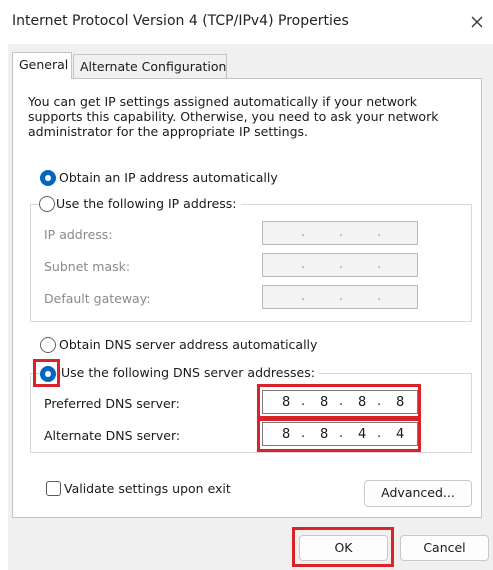 The image size is (493, 570). I want to click on alternate-dns-label: Alternate DNS server:, so click(112, 435).